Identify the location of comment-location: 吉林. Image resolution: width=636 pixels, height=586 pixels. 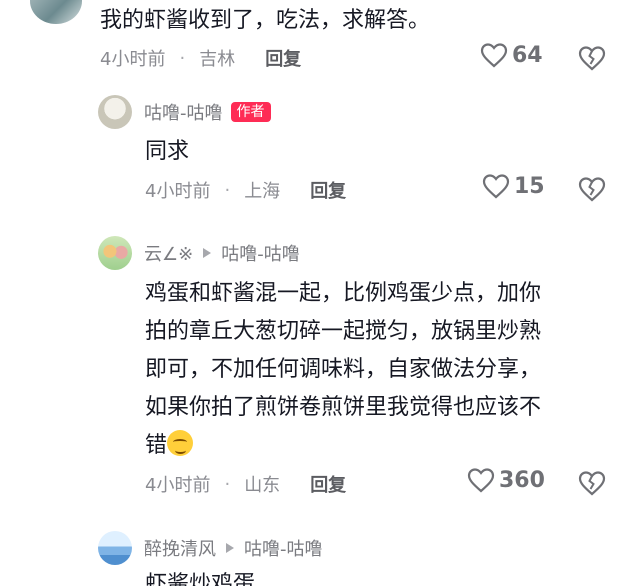
(217, 59).